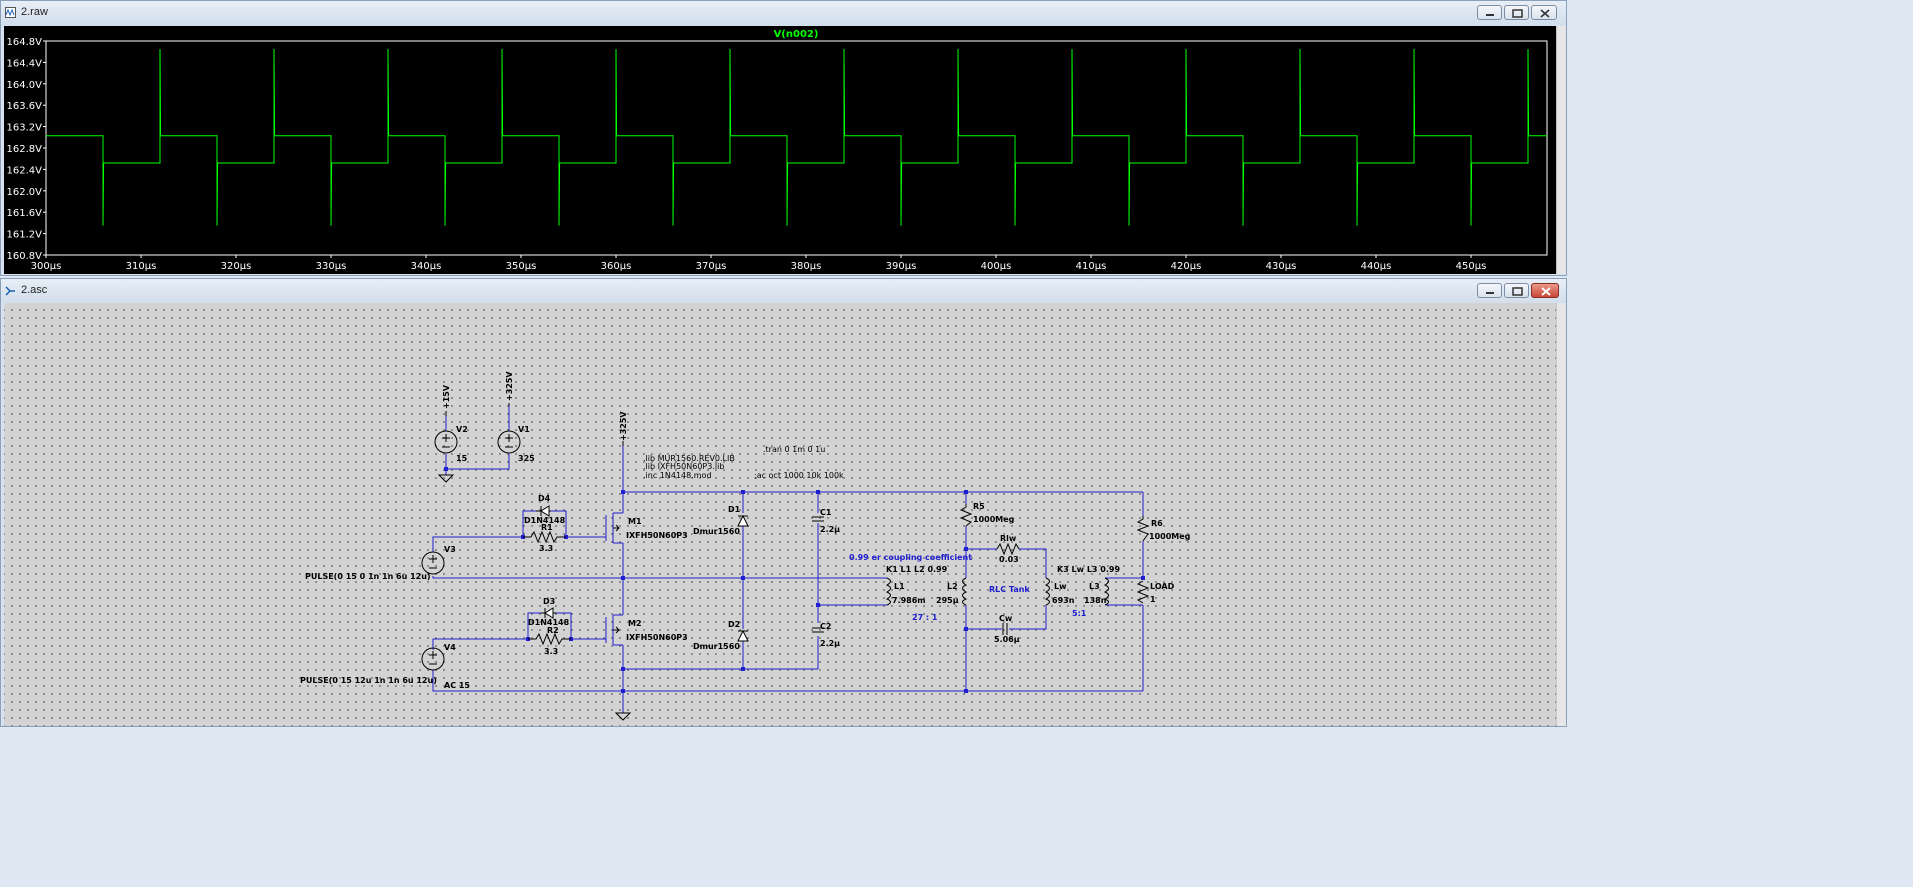 This screenshot has width=1913, height=887. Describe the element at coordinates (657, 535) in the screenshot. I see `m1-model: IXFH50N60P3` at that location.